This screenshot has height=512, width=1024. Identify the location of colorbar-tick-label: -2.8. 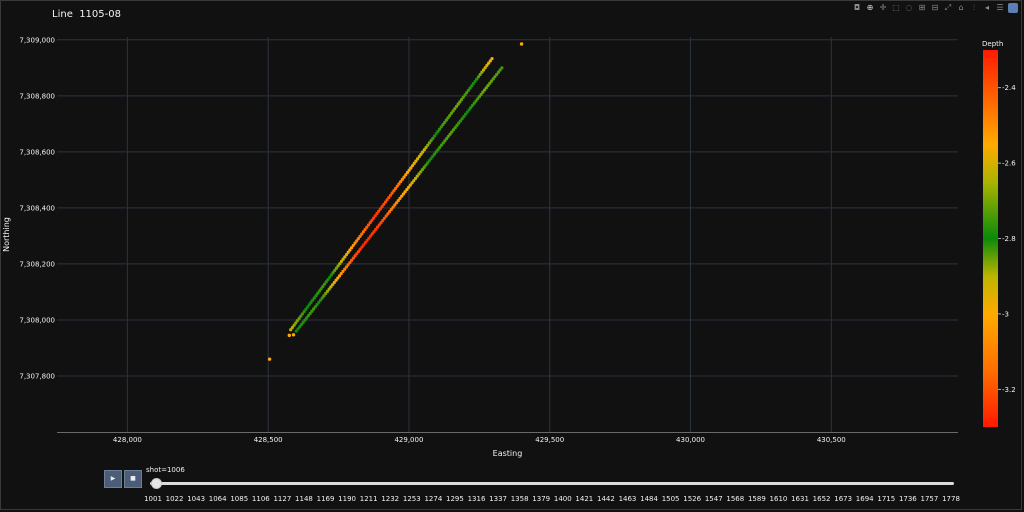
(1009, 239).